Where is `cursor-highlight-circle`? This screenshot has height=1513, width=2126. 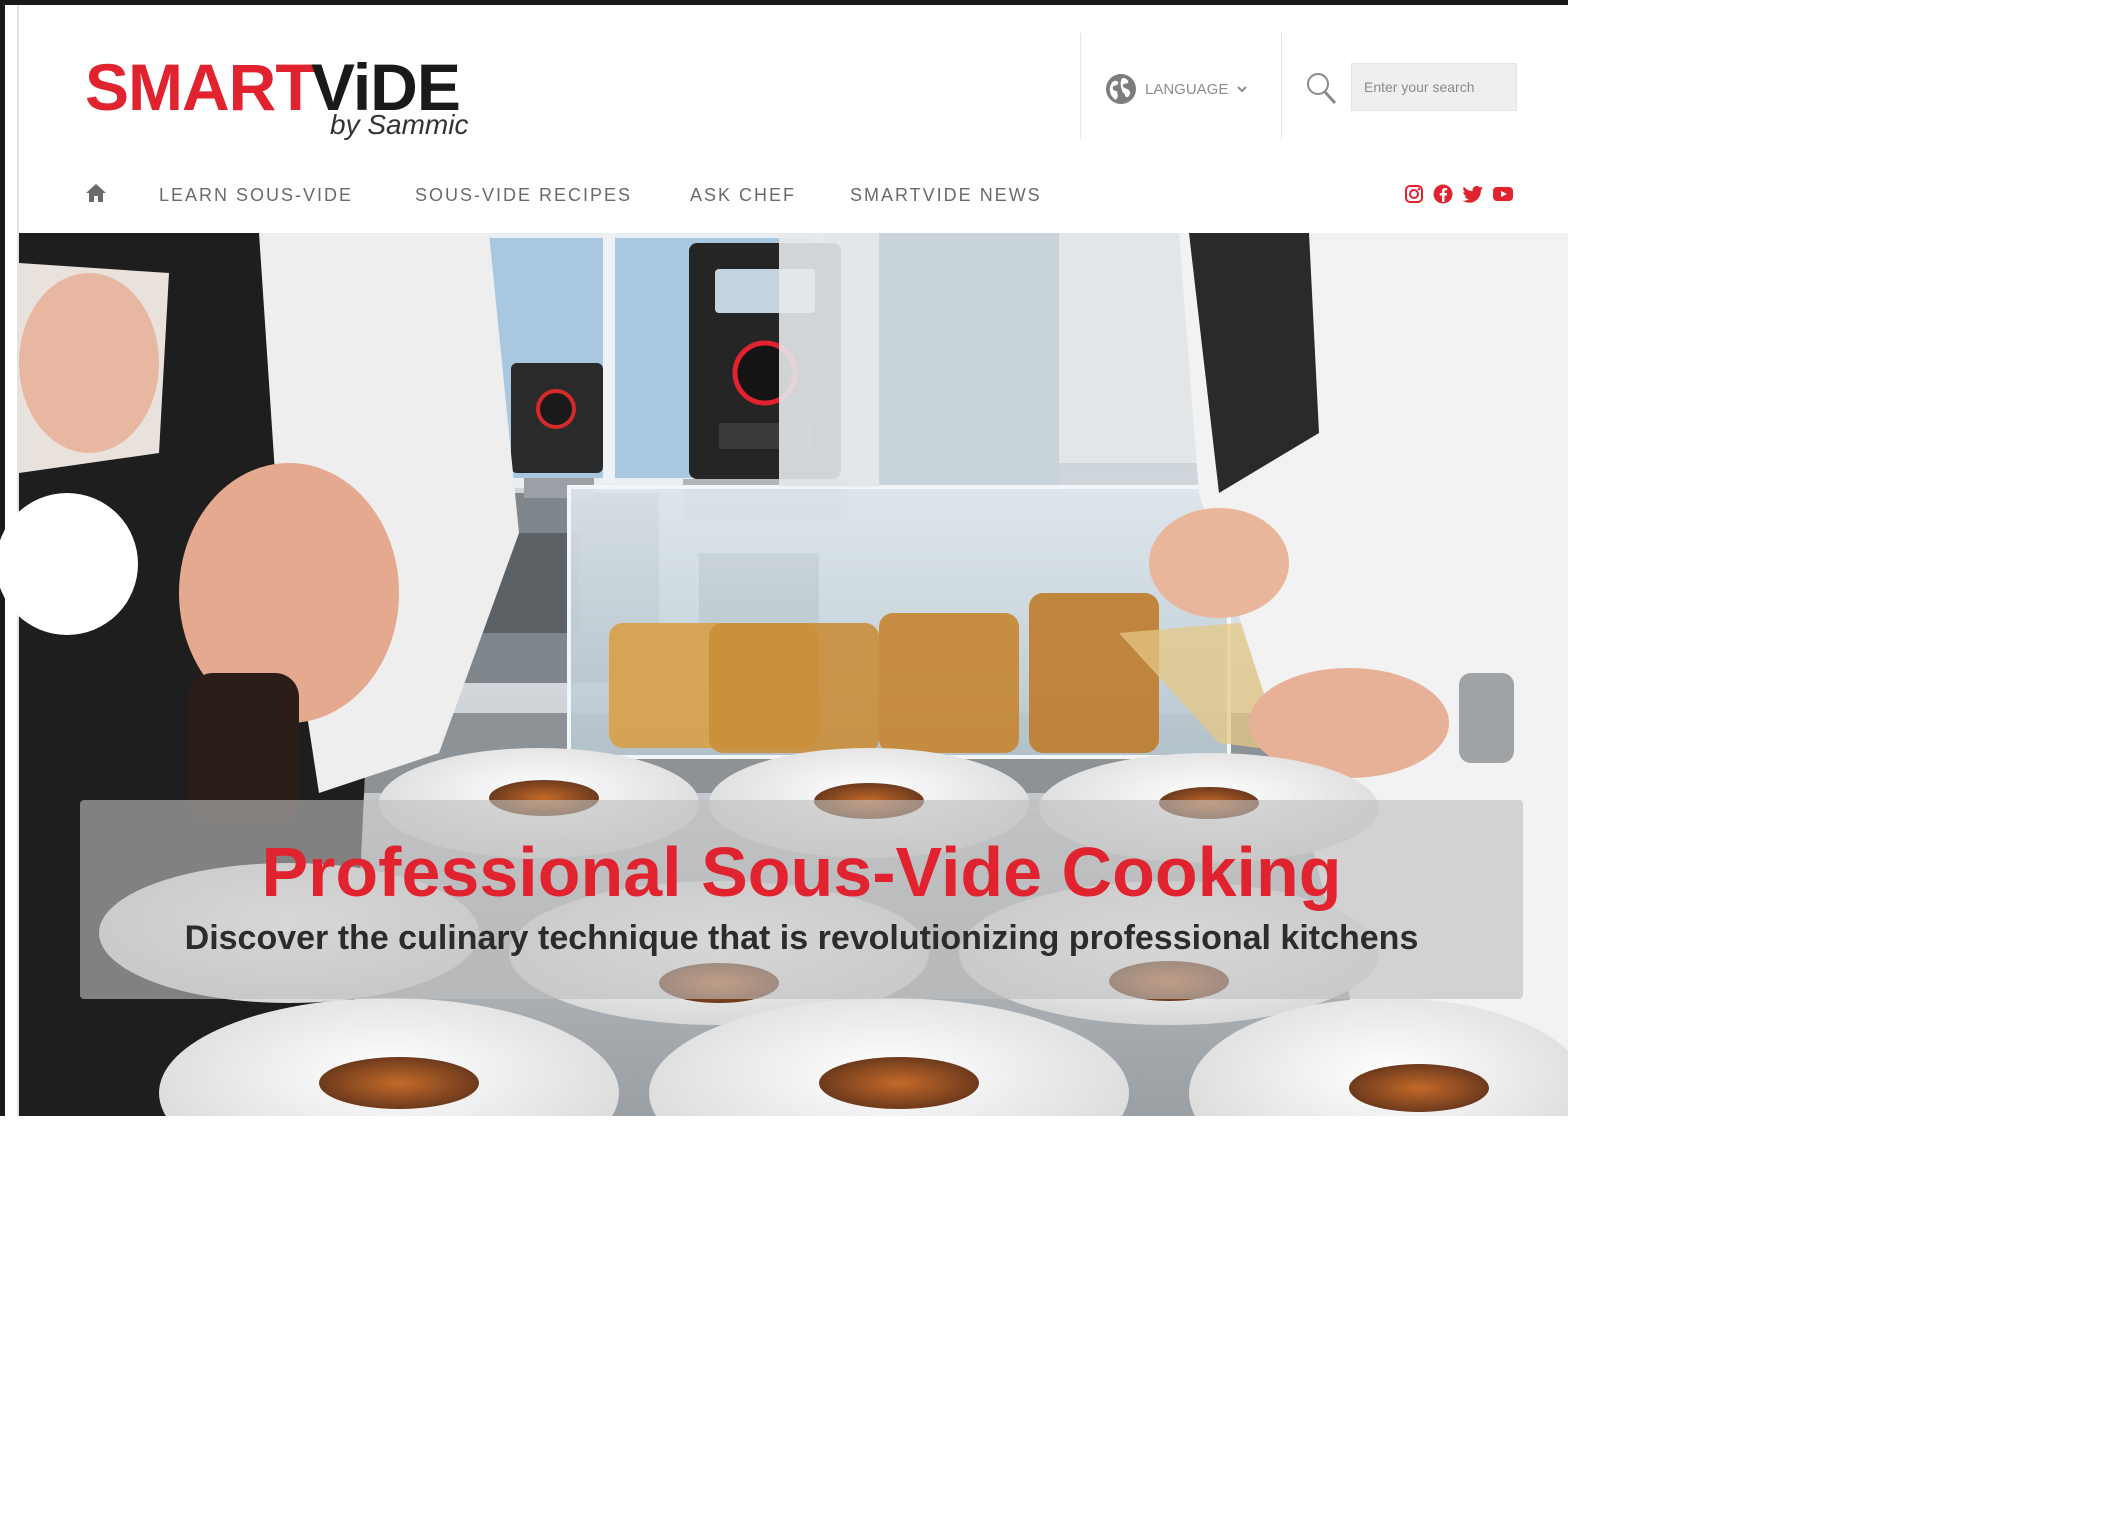 cursor-highlight-circle is located at coordinates (69, 564).